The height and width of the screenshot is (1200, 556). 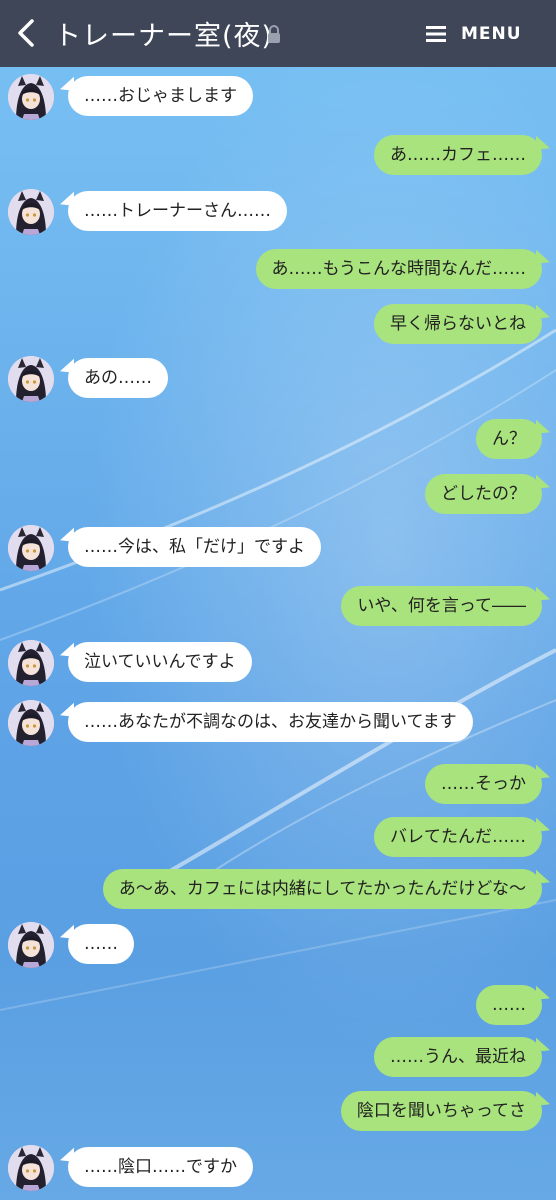 I want to click on outgoing-message-bubble: ……うん、最近ね, so click(x=458, y=1057).